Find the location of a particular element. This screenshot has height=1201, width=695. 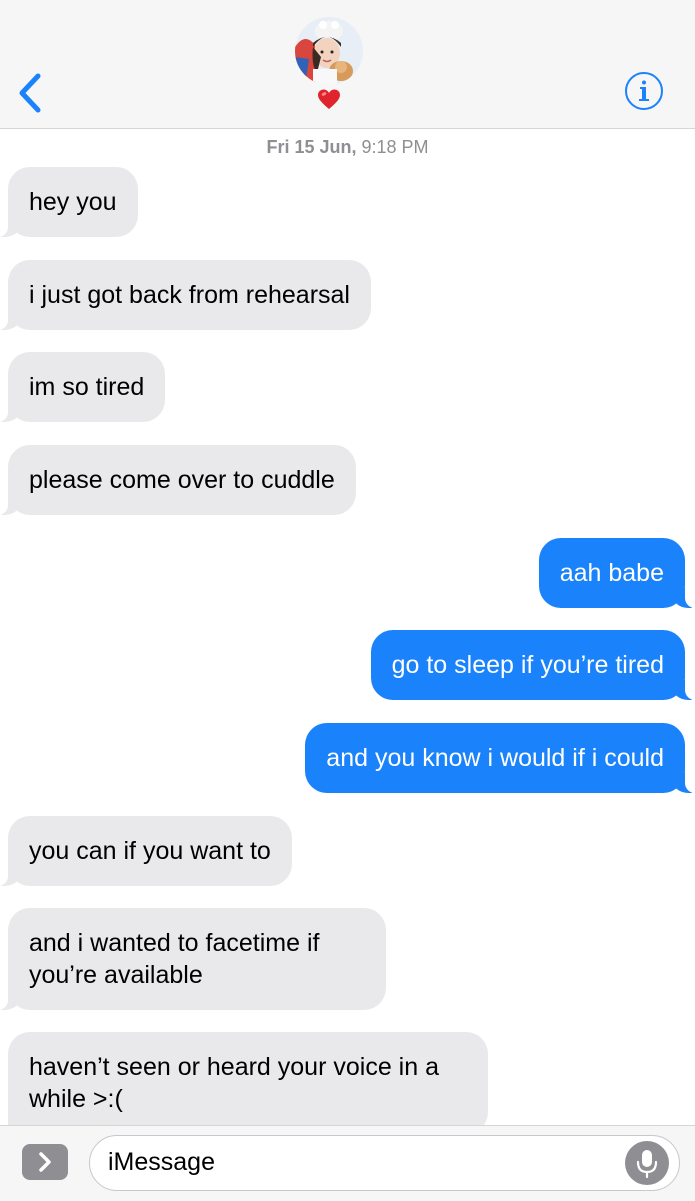

timestamp-time: 9:18 PM is located at coordinates (395, 147).